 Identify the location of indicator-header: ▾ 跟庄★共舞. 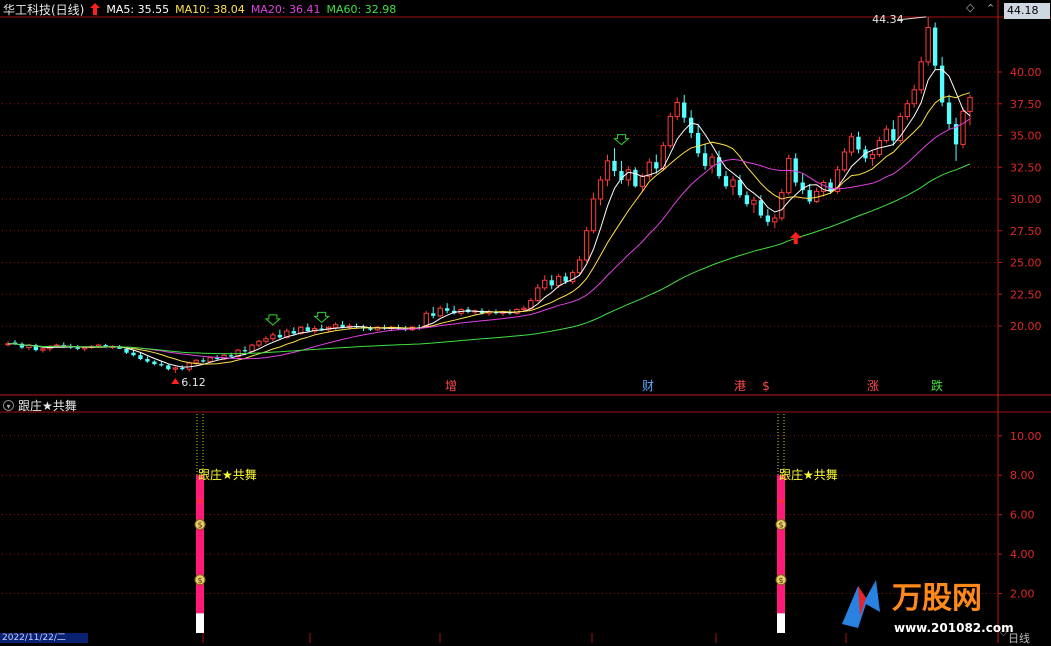
(40, 405).